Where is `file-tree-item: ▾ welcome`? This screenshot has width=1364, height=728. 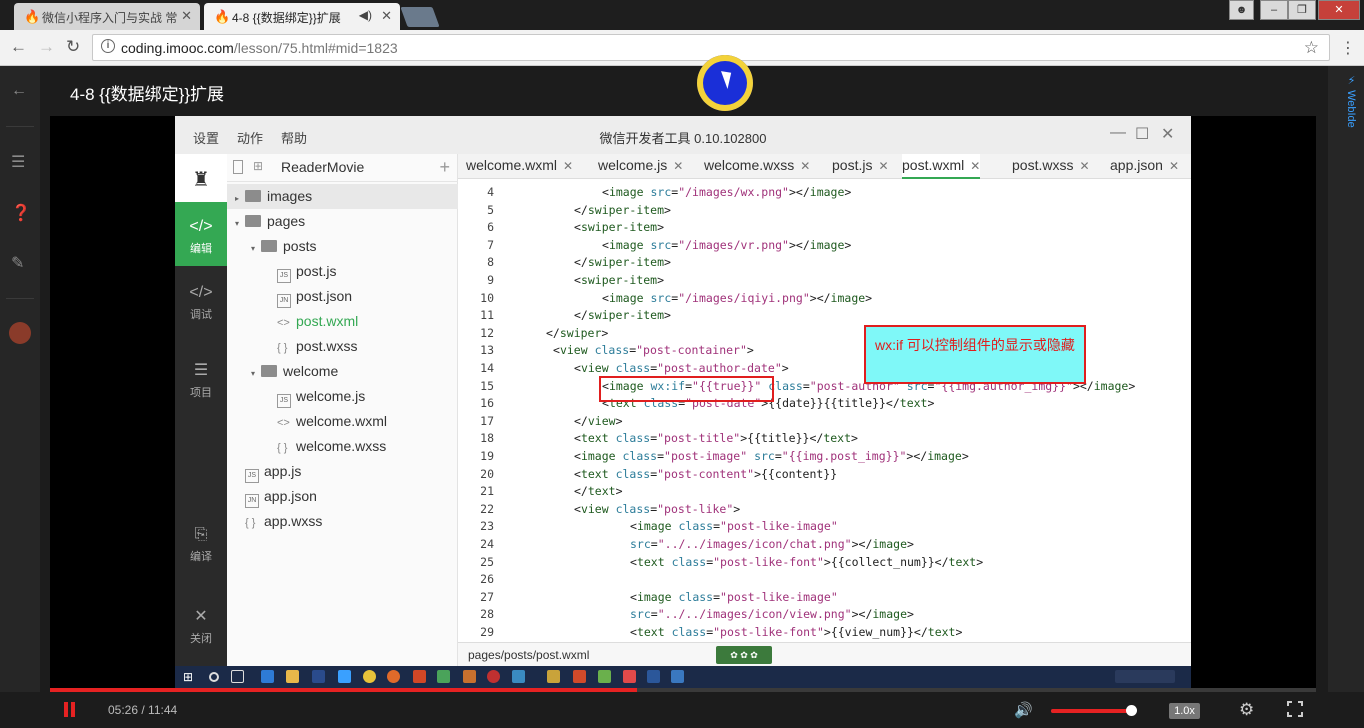
file-tree-item: ▾ welcome is located at coordinates (342, 371).